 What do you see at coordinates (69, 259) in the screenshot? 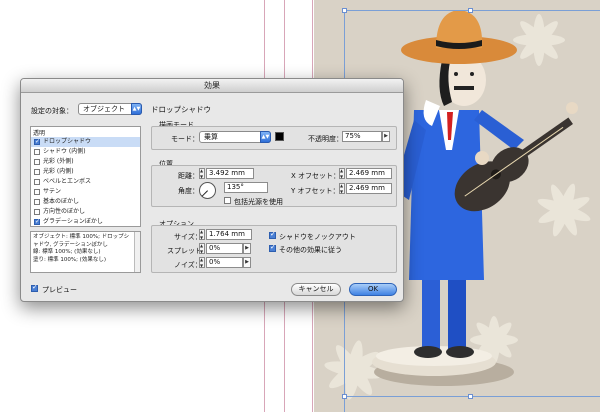
I see `summary-line: 塗り: 標準 100%; (効果なし)` at bounding box center [69, 259].